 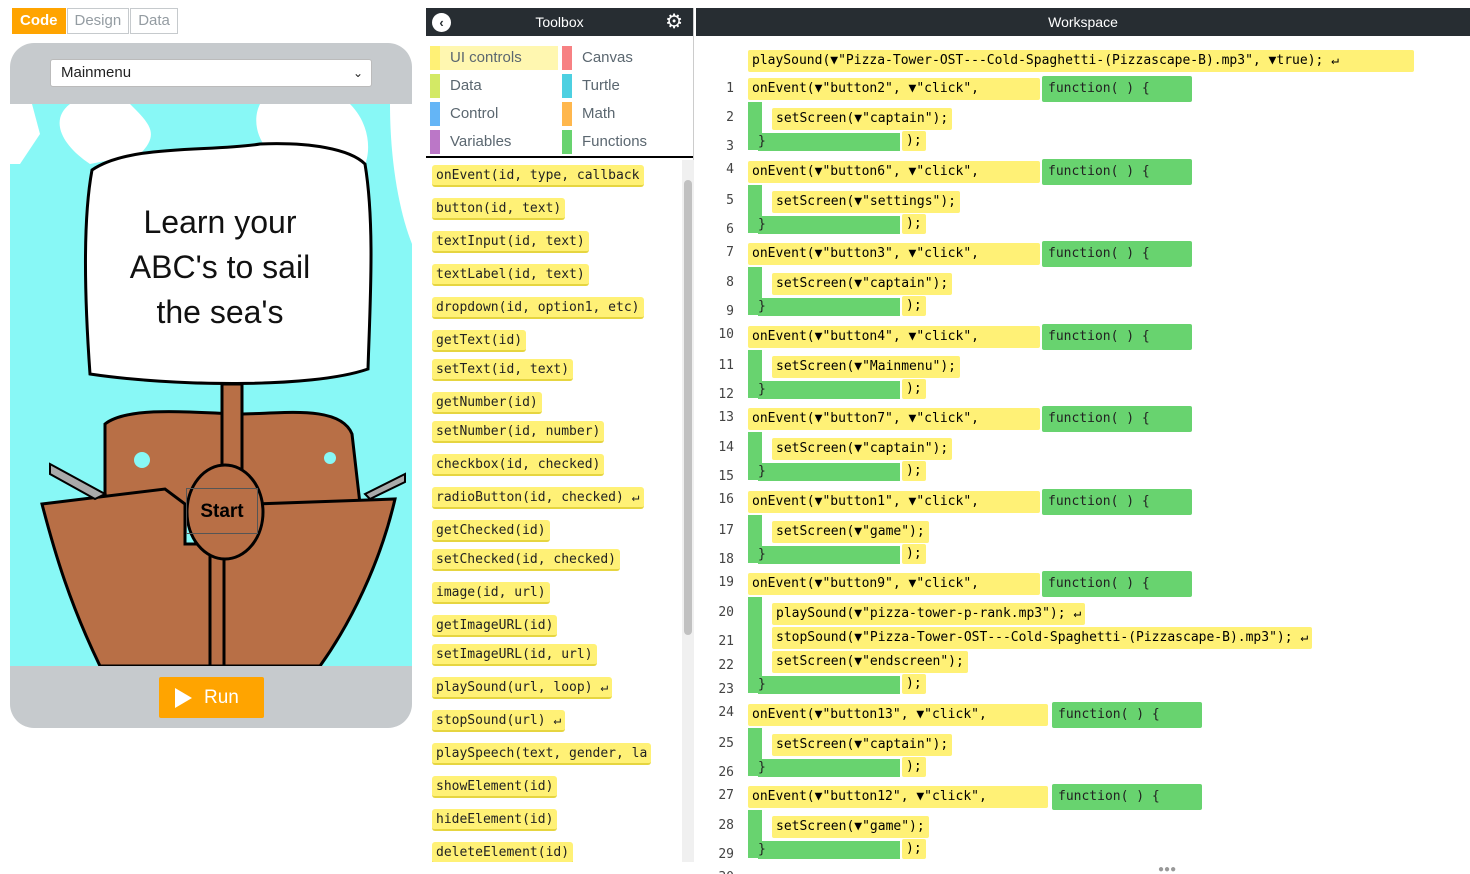 What do you see at coordinates (96, 72) in the screenshot?
I see `screen-dropdown-value: Mainmenu` at bounding box center [96, 72].